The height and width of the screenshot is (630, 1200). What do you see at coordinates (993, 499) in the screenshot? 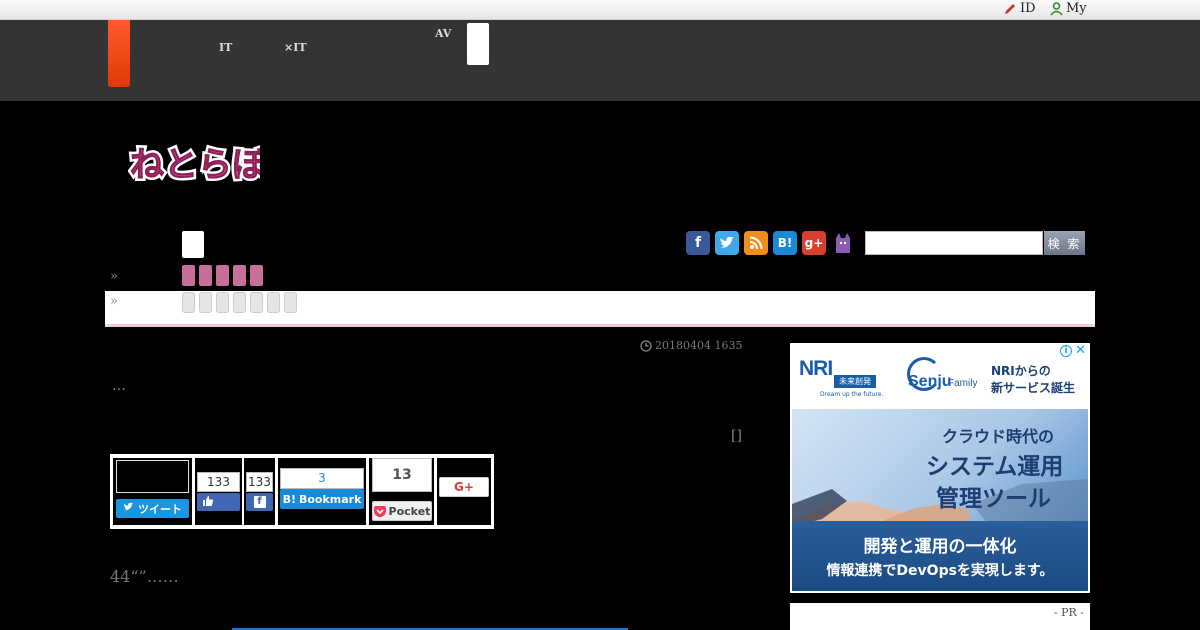
I see `ad-lead-3: 管理ツール` at bounding box center [993, 499].